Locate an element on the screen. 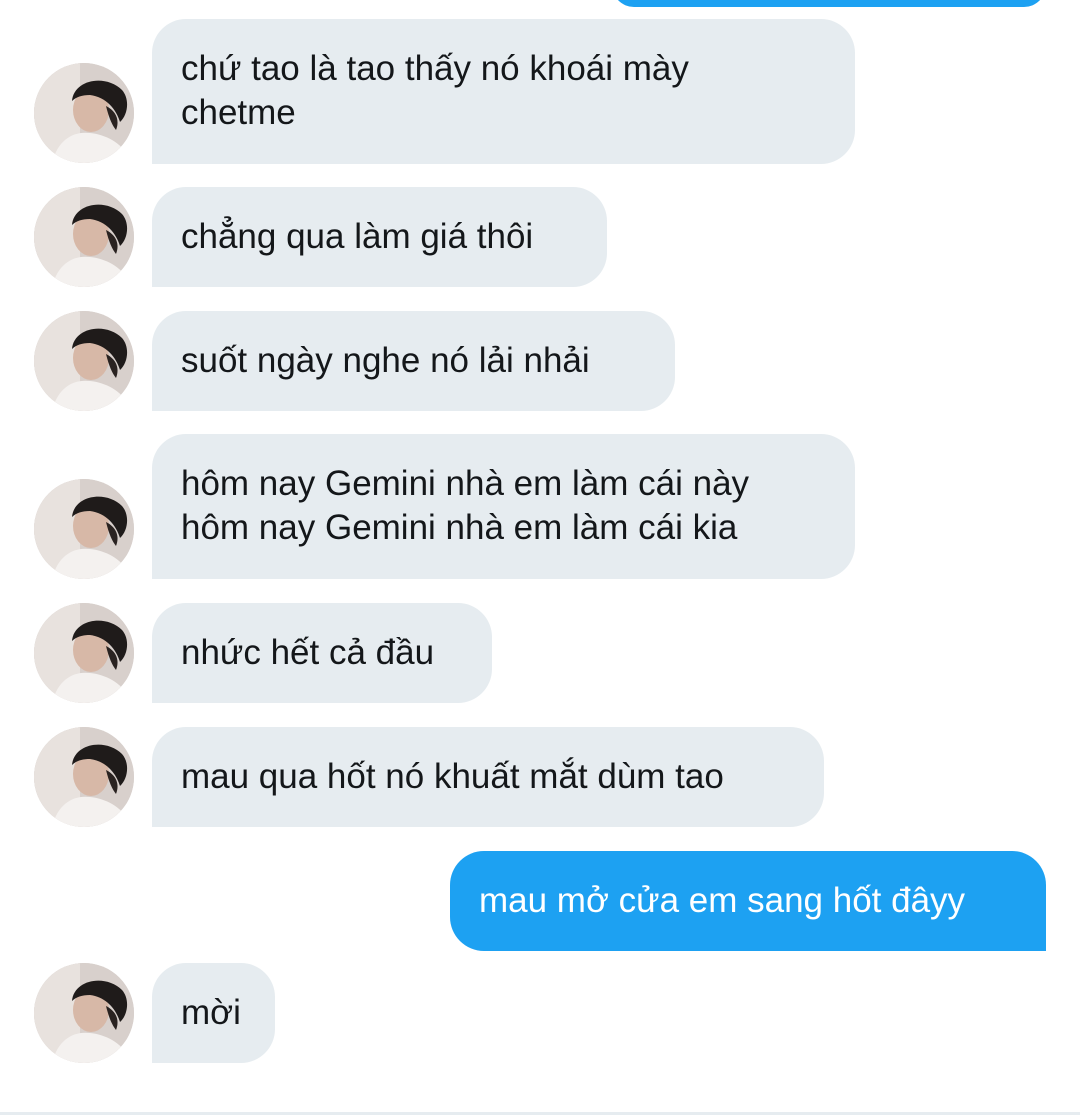 The image size is (1080, 1115). incoming-message-bubble: suốt ngày nghe nó lải nhải is located at coordinates (413, 361).